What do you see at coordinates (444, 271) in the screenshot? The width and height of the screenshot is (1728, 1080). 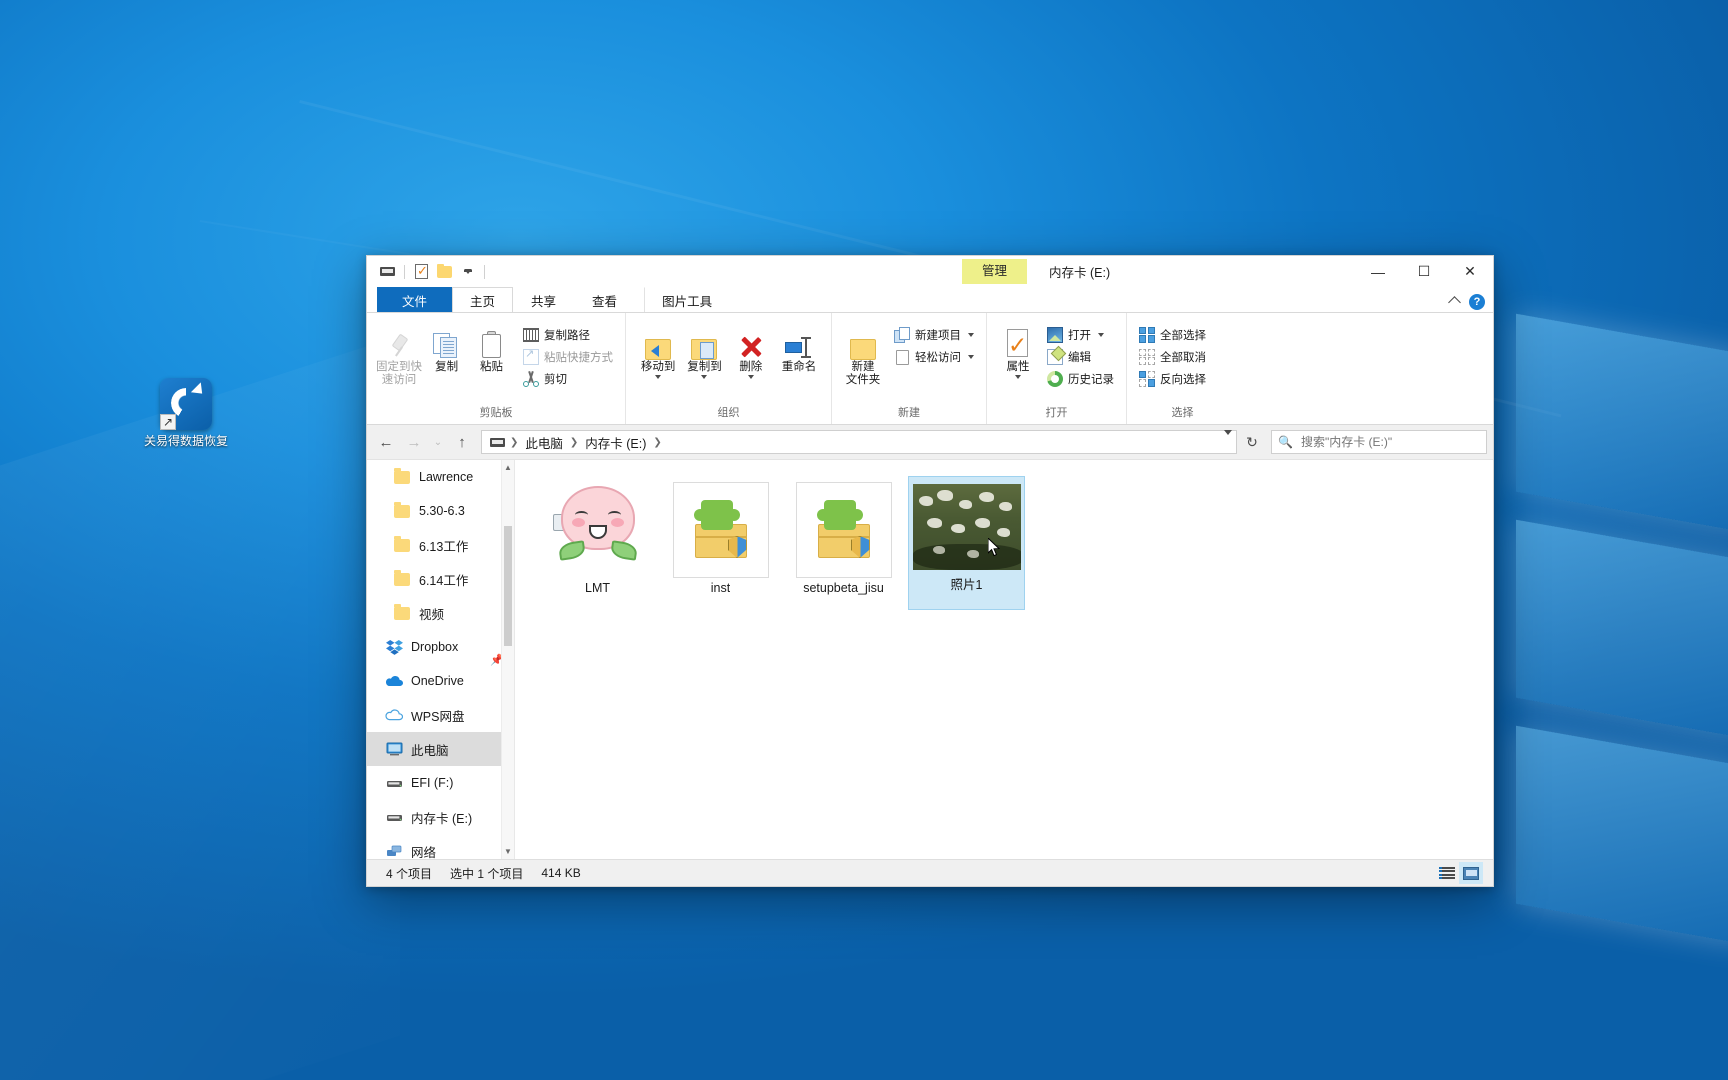 I see `new-folder-icon` at bounding box center [444, 271].